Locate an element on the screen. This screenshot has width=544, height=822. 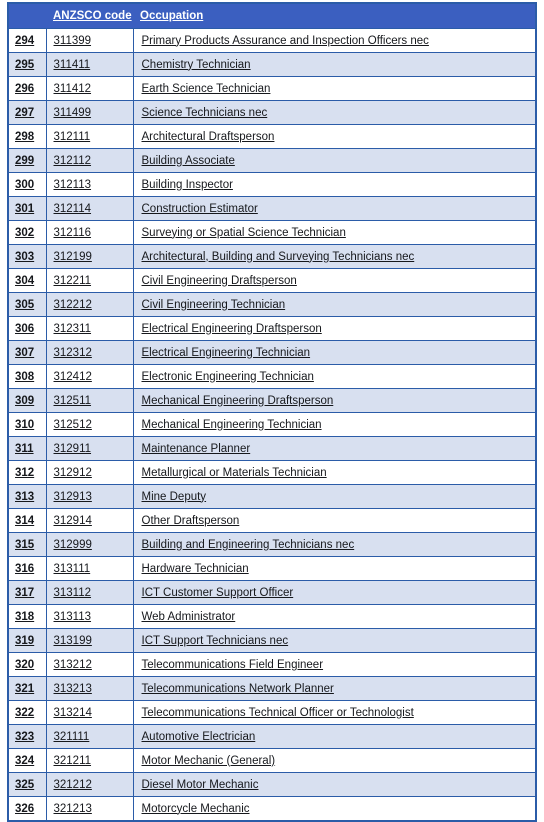
column-header-occupation: Occupation is located at coordinates (334, 16).